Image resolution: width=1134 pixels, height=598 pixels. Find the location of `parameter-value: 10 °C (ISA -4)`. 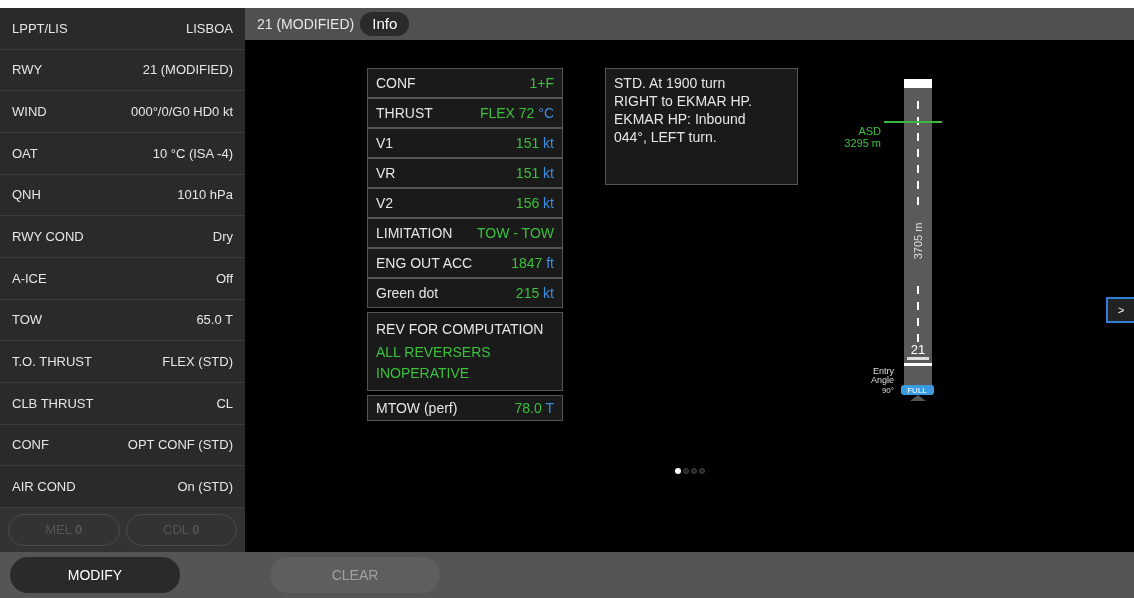

parameter-value: 10 °C (ISA -4) is located at coordinates (192, 153).